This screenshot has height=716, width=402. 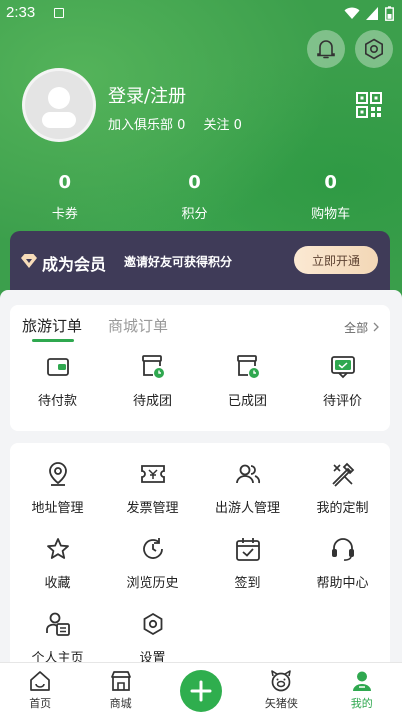 What do you see at coordinates (59, 107) in the screenshot?
I see `default-avatar-icon` at bounding box center [59, 107].